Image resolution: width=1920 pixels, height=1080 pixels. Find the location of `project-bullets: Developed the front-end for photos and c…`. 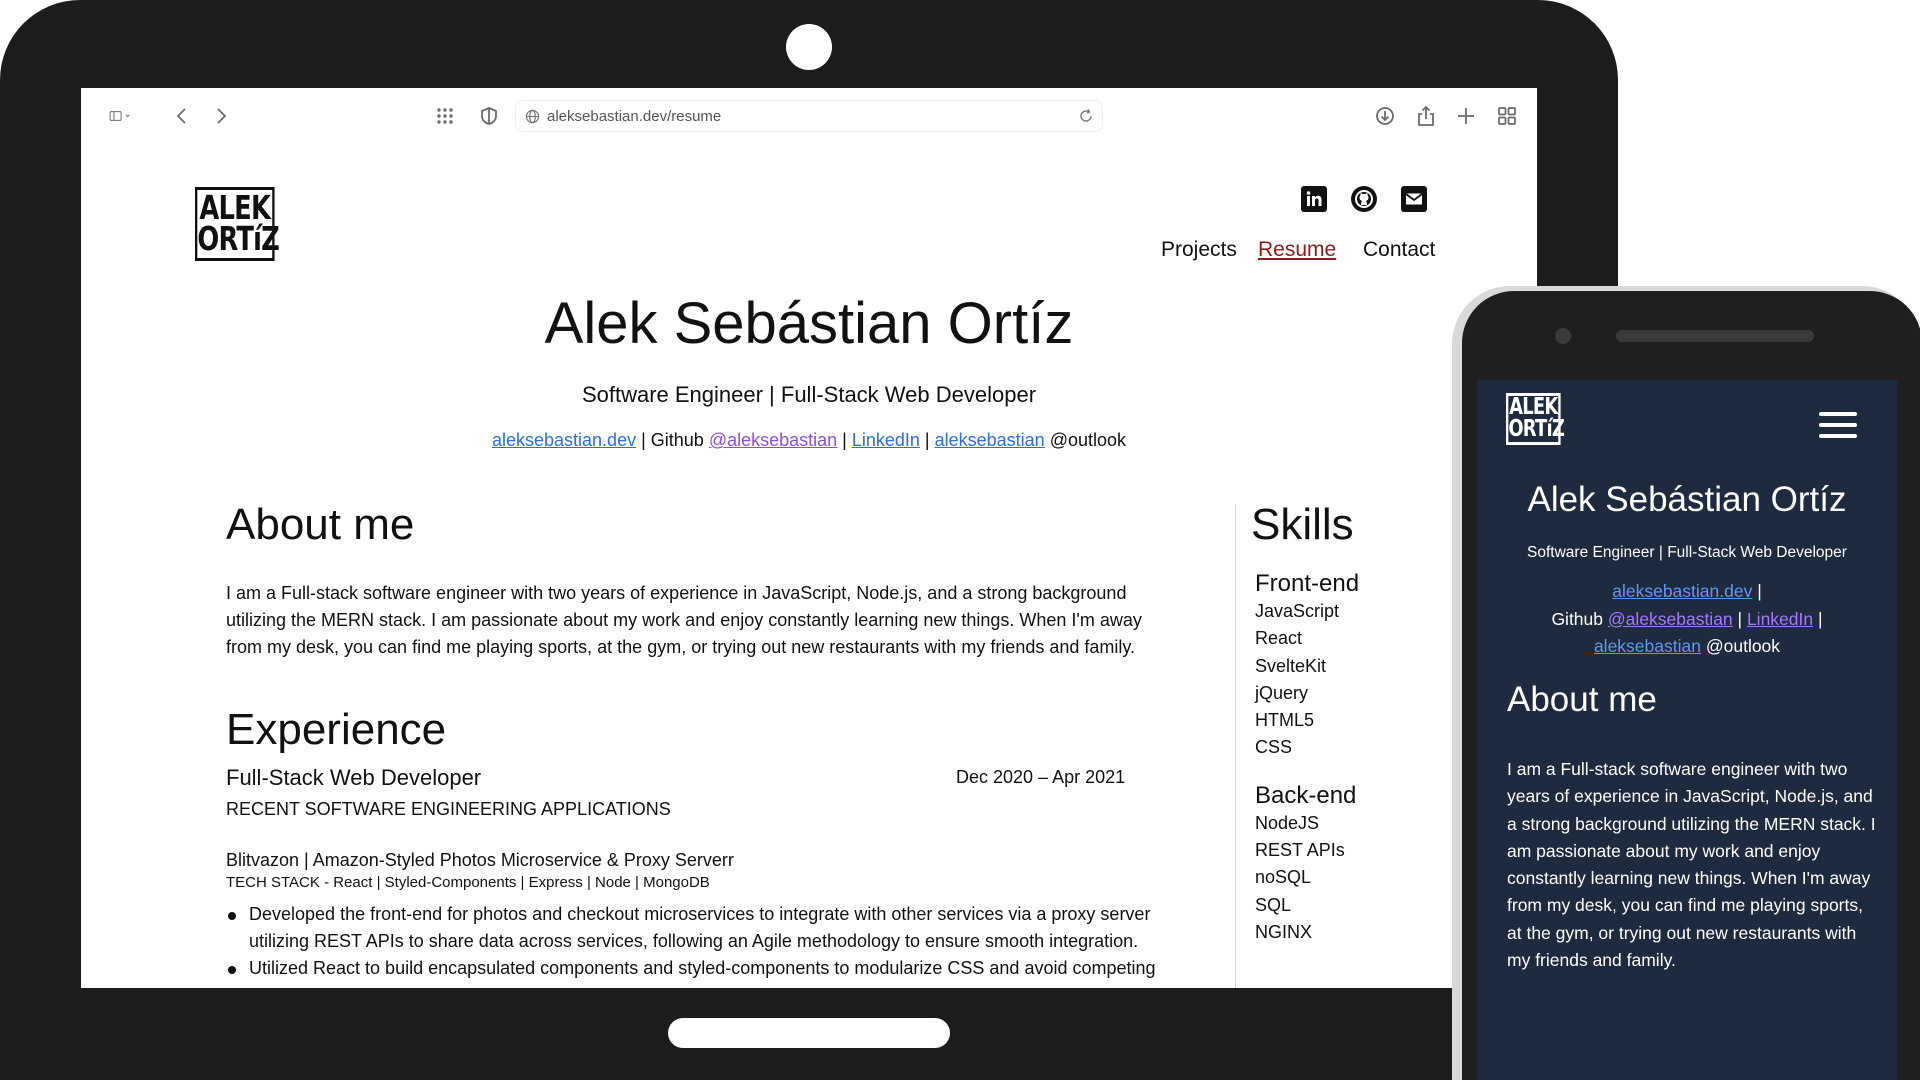

project-bullets: Developed the front-end for photos and c… is located at coordinates (691, 941).